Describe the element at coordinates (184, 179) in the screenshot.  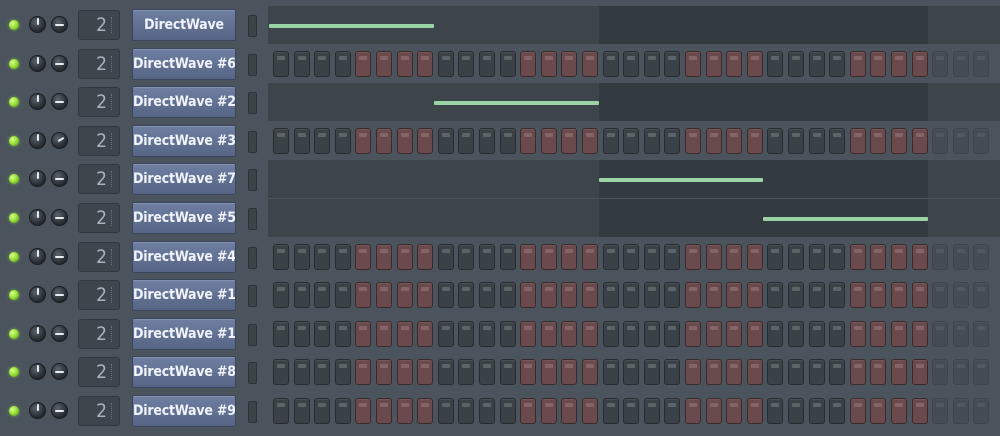
I see `channel-name-button: DirectWave #7` at that location.